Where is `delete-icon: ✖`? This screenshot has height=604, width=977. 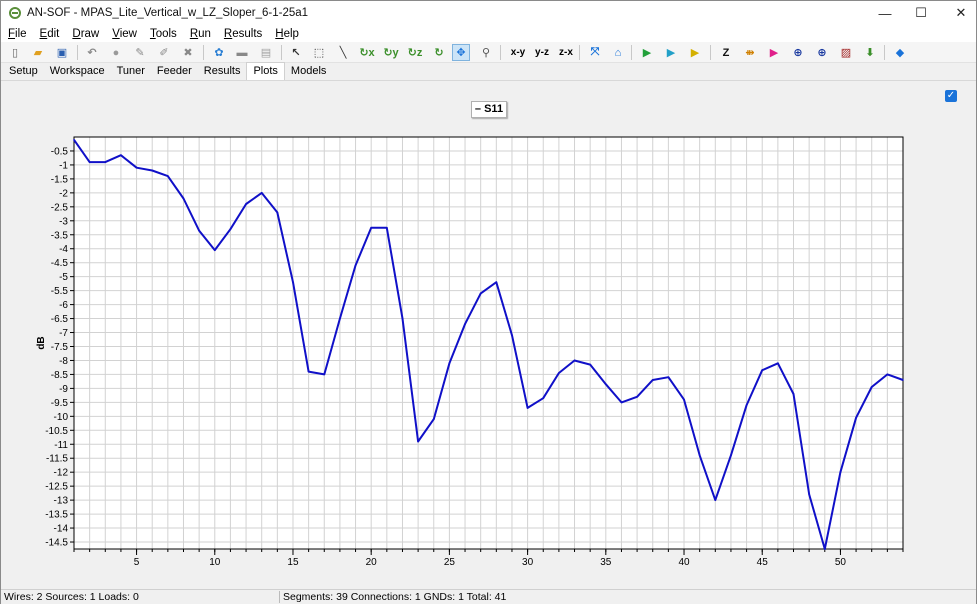 delete-icon: ✖ is located at coordinates (188, 52).